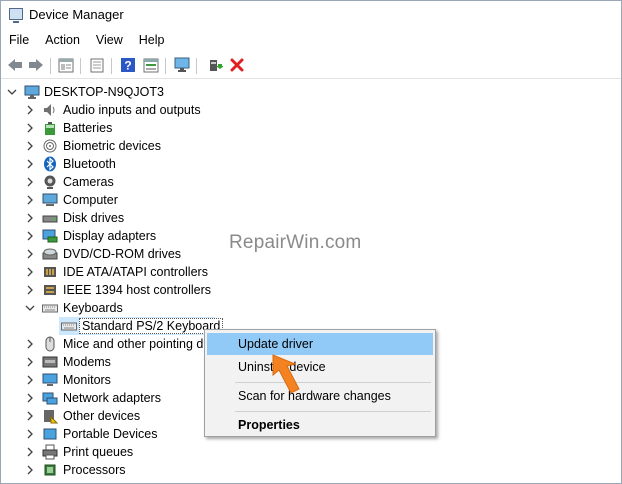  I want to click on processor-icon, so click(50, 470).